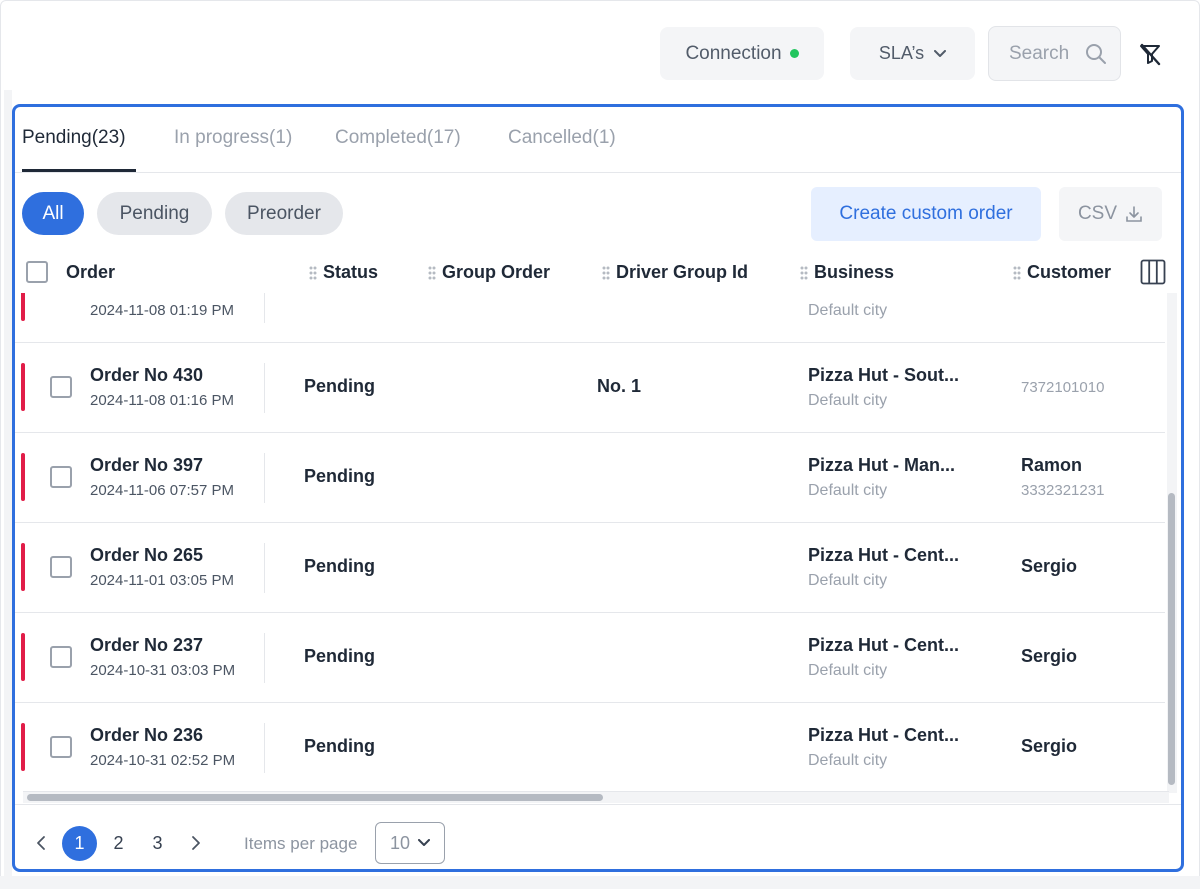  What do you see at coordinates (600, 882) in the screenshot?
I see `page-footer-strip` at bounding box center [600, 882].